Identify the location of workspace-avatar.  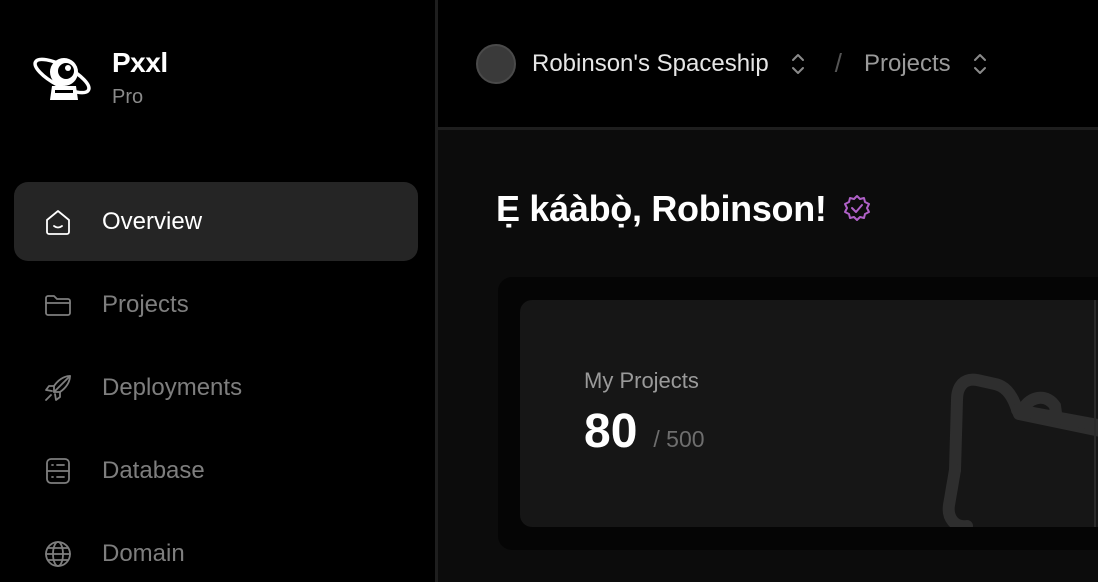
(496, 63).